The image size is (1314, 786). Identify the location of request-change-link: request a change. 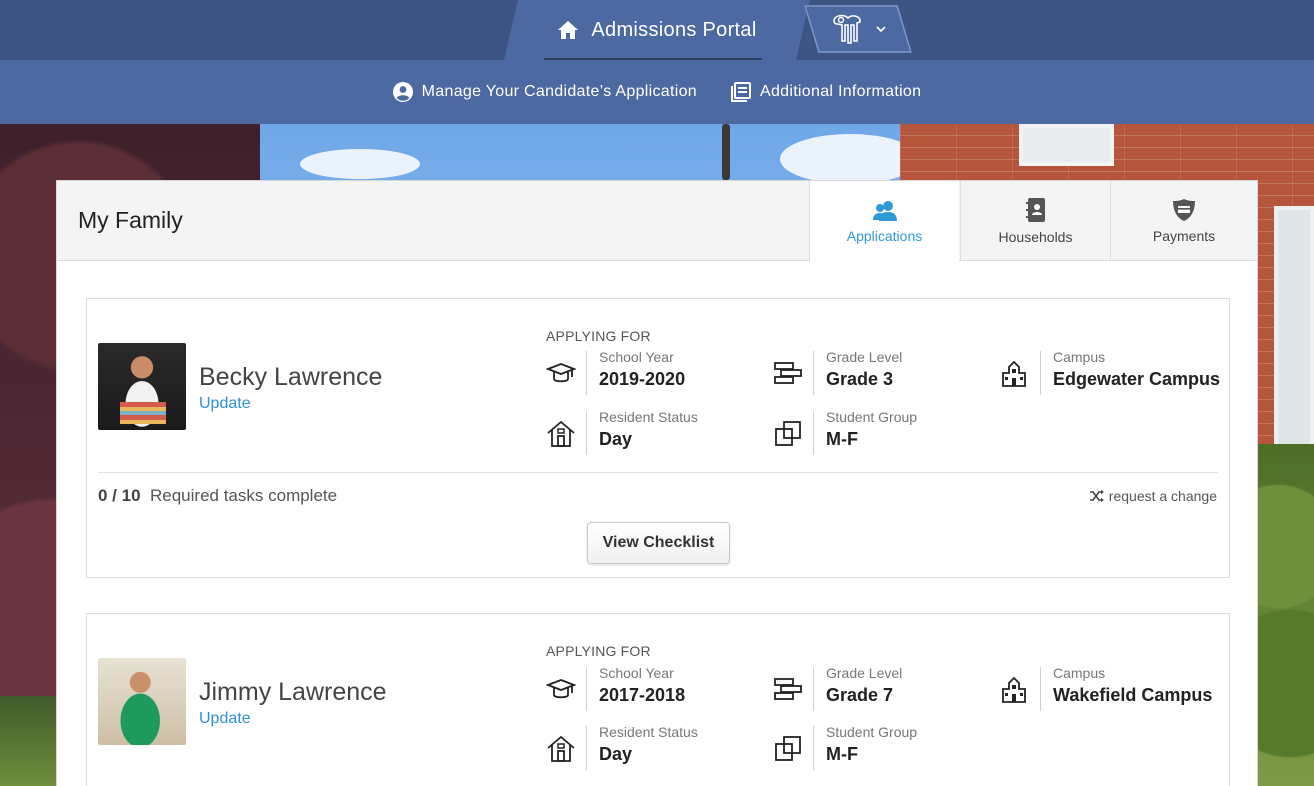
(1153, 496).